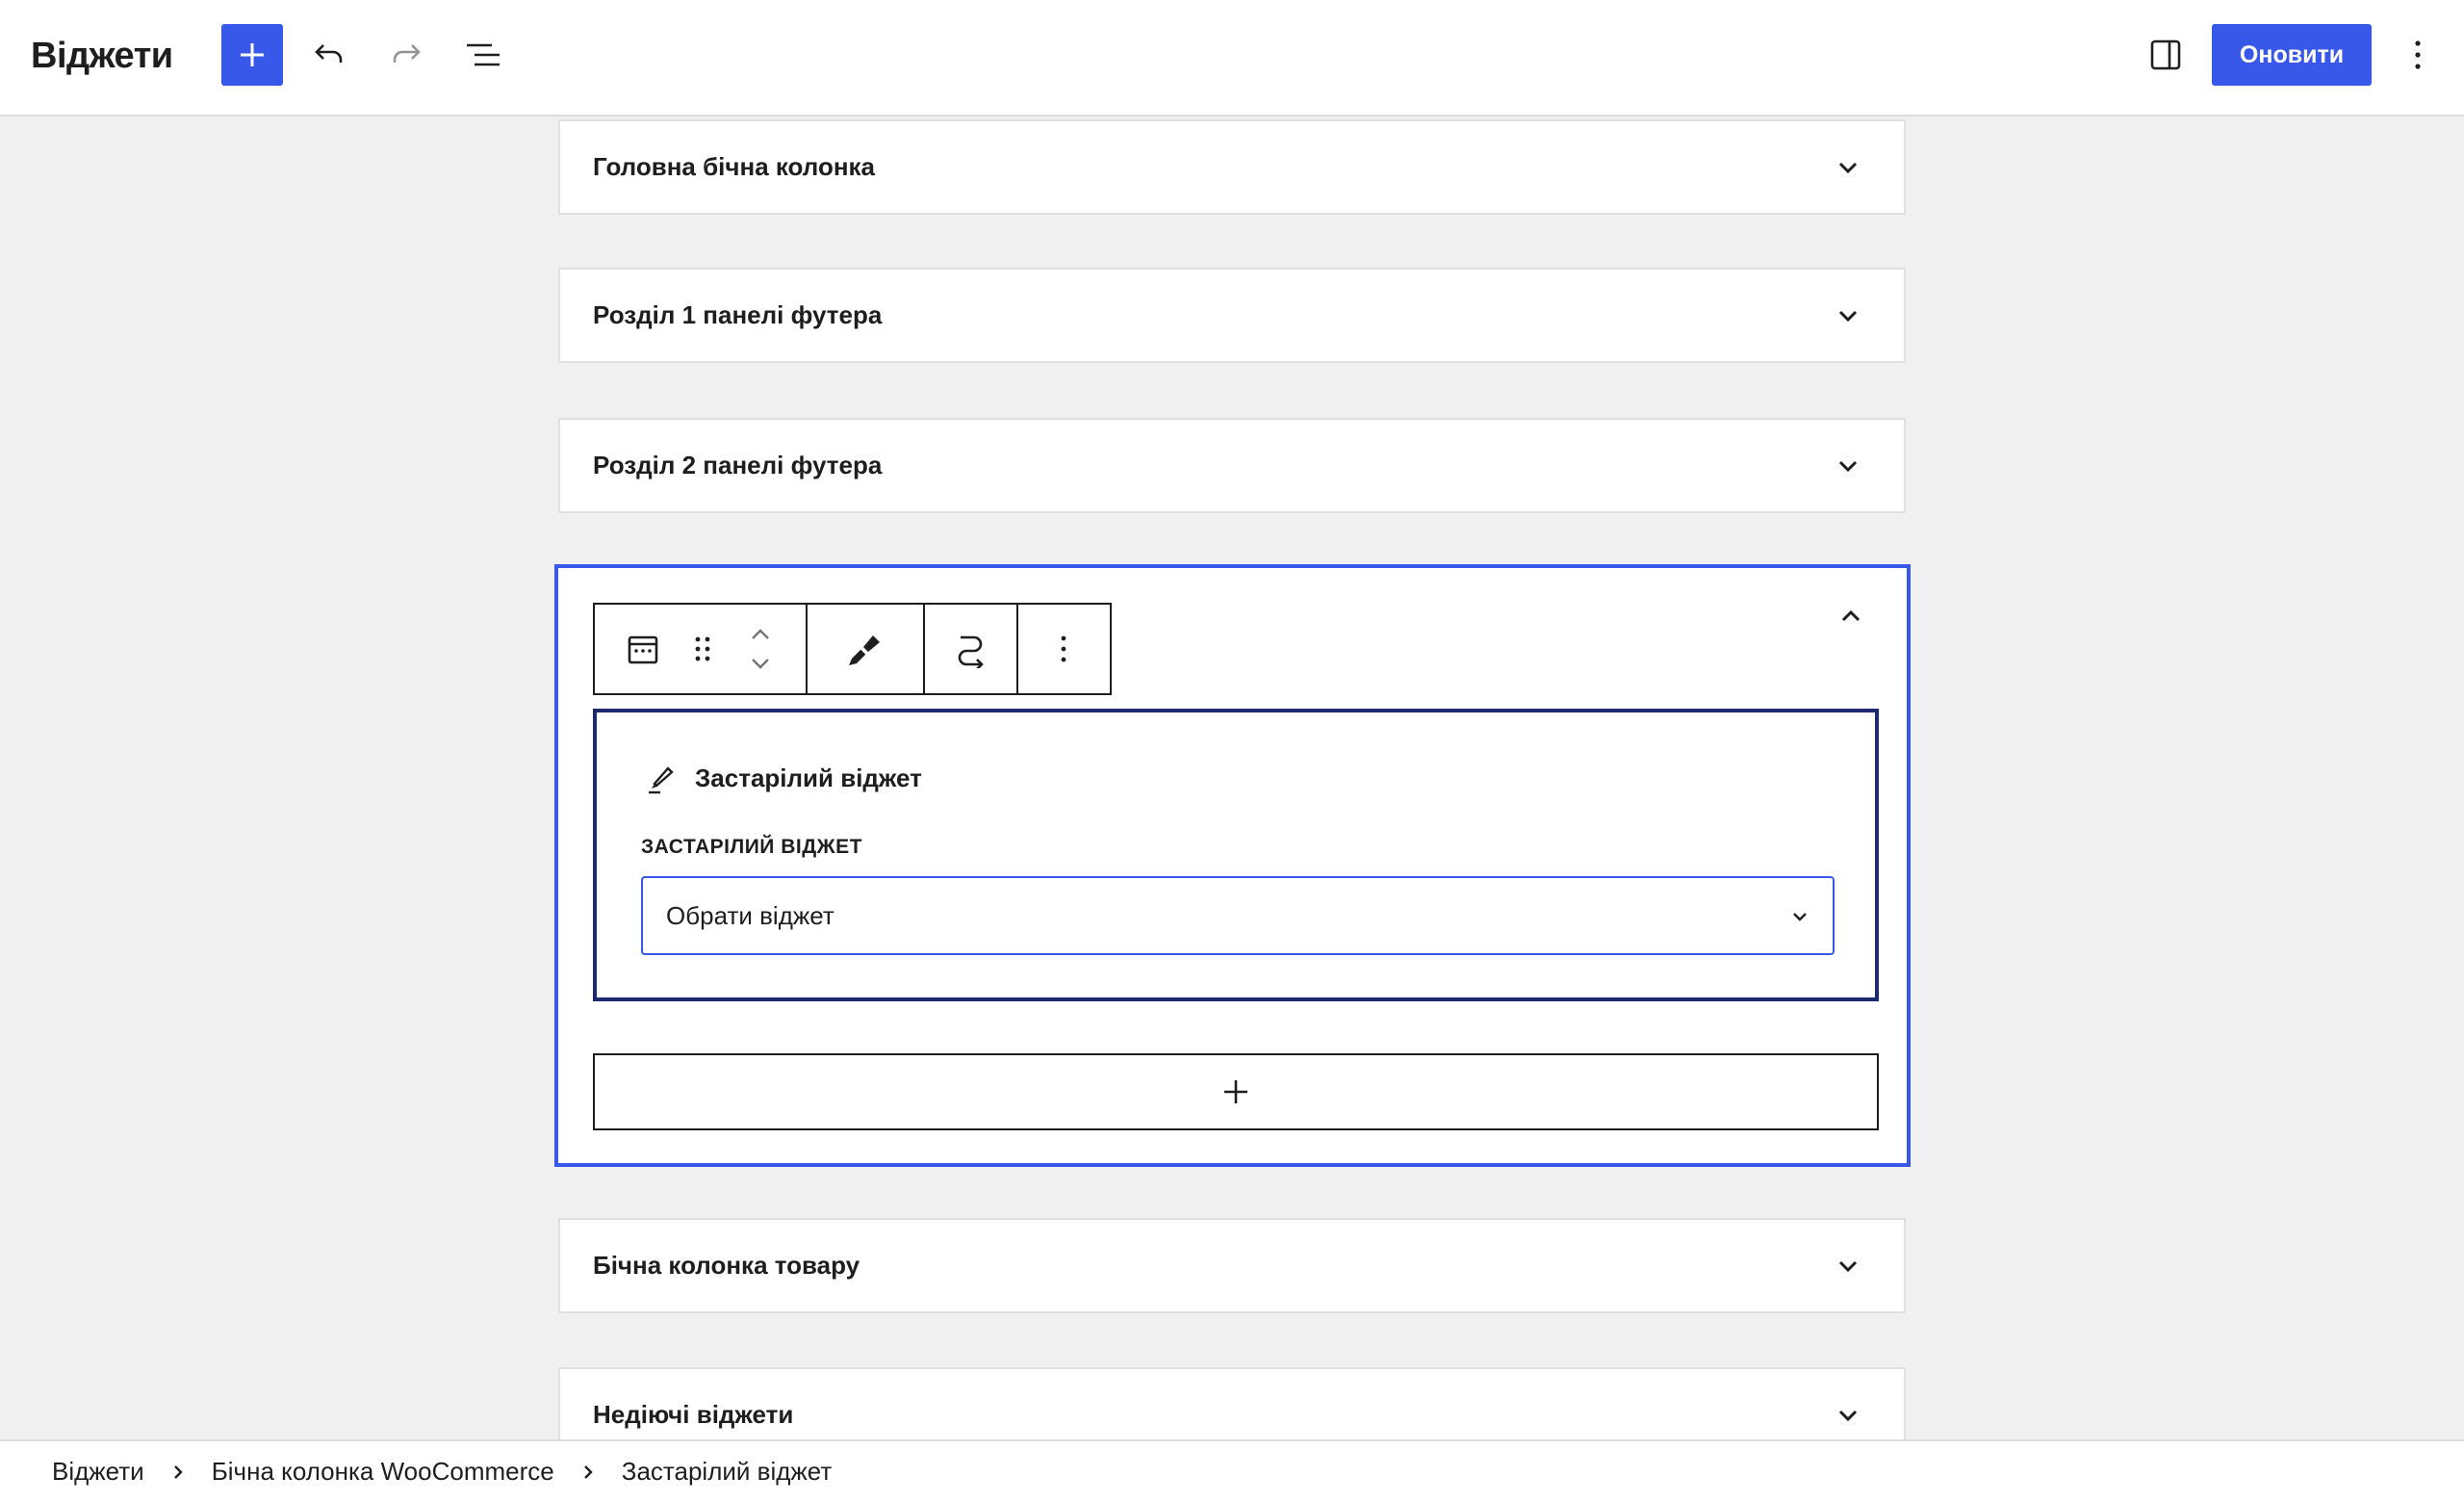 The height and width of the screenshot is (1502, 2464). Describe the element at coordinates (1232, 1265) in the screenshot. I see `widget-area-product-sidebar: Бічна колонка товару` at that location.